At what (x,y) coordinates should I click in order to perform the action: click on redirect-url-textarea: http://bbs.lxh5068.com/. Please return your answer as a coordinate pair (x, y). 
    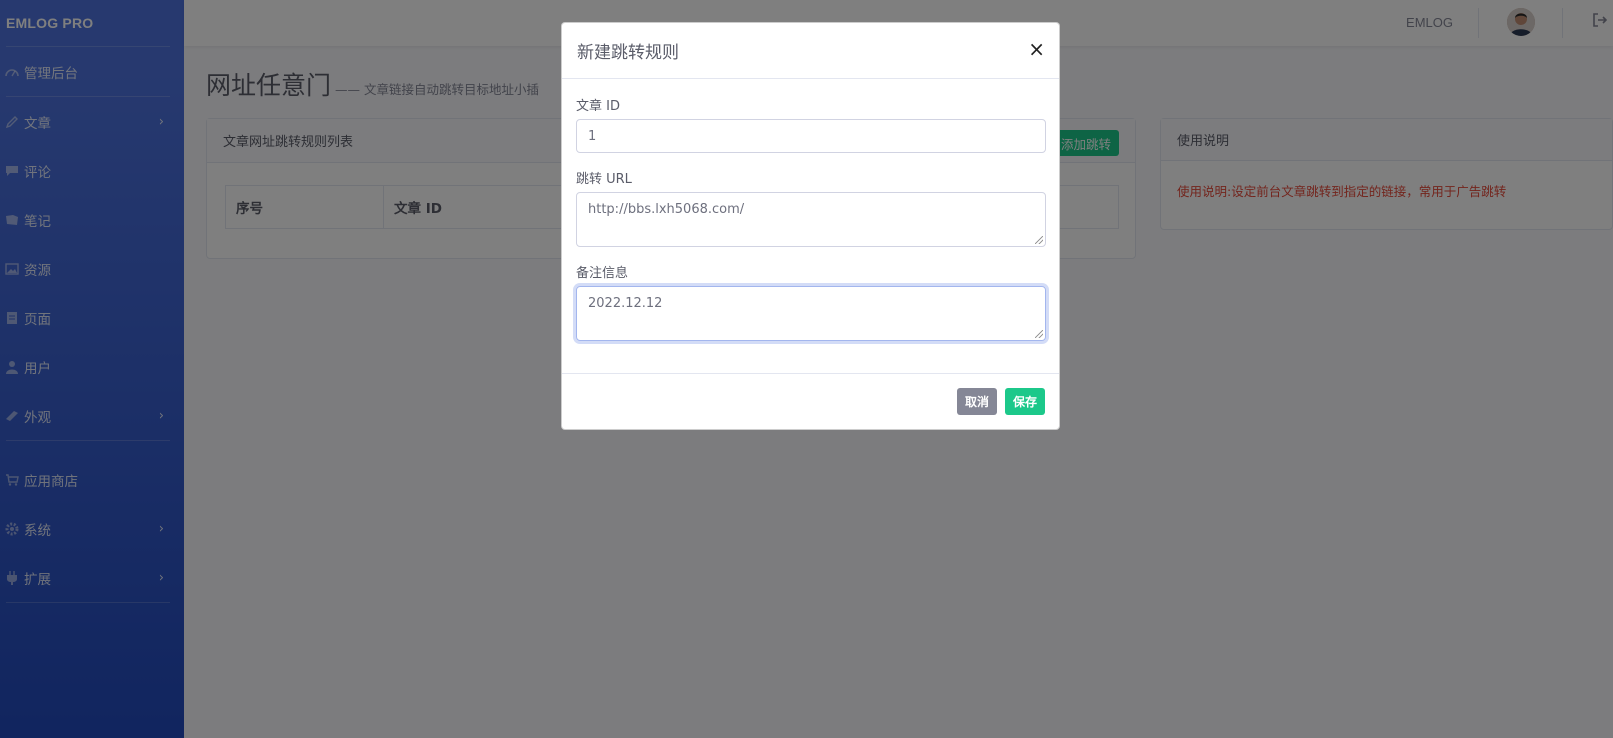
    Looking at the image, I should click on (811, 219).